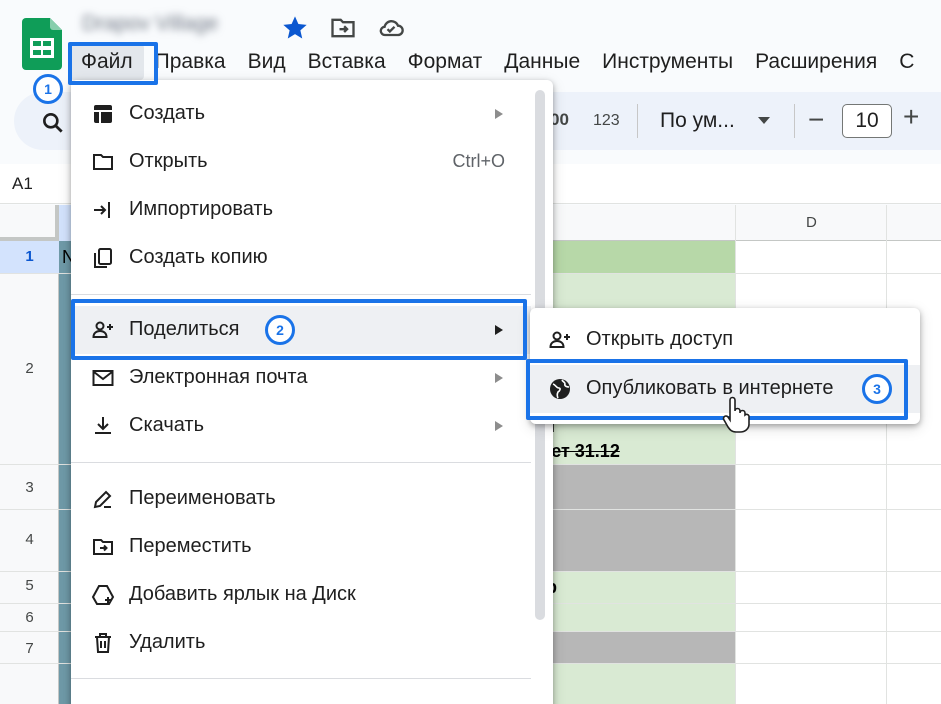 The image size is (941, 704). What do you see at coordinates (343, 28) in the screenshot?
I see `move-folder-icon` at bounding box center [343, 28].